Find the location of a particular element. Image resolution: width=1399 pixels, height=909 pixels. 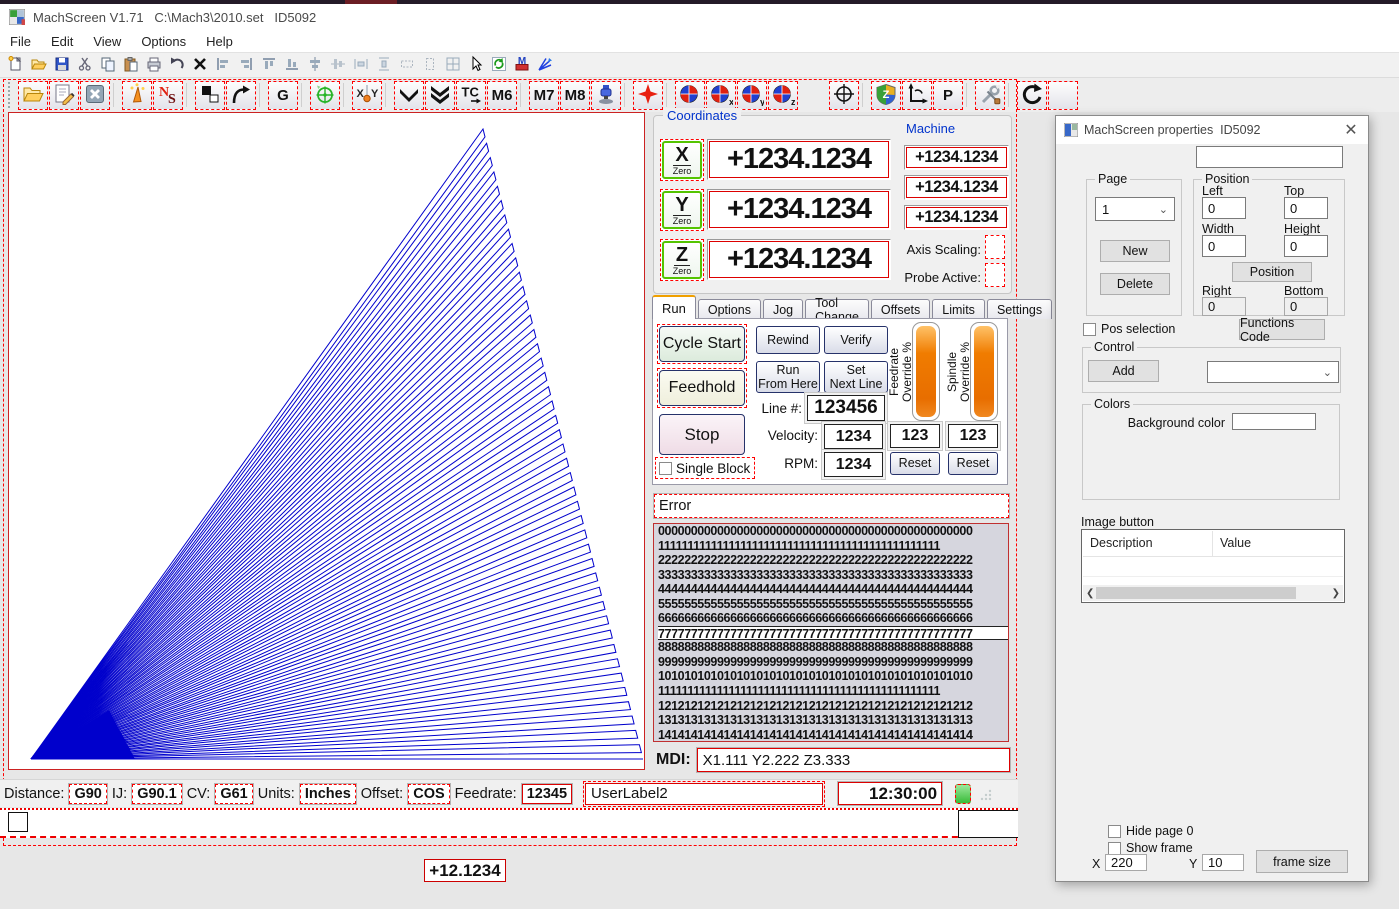

toolbar-button-crosshair is located at coordinates (844, 95).